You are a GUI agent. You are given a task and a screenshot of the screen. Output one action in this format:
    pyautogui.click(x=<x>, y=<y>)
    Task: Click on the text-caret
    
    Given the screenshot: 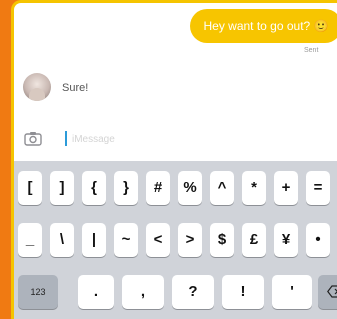 What is the action you would take?
    pyautogui.click(x=66, y=138)
    